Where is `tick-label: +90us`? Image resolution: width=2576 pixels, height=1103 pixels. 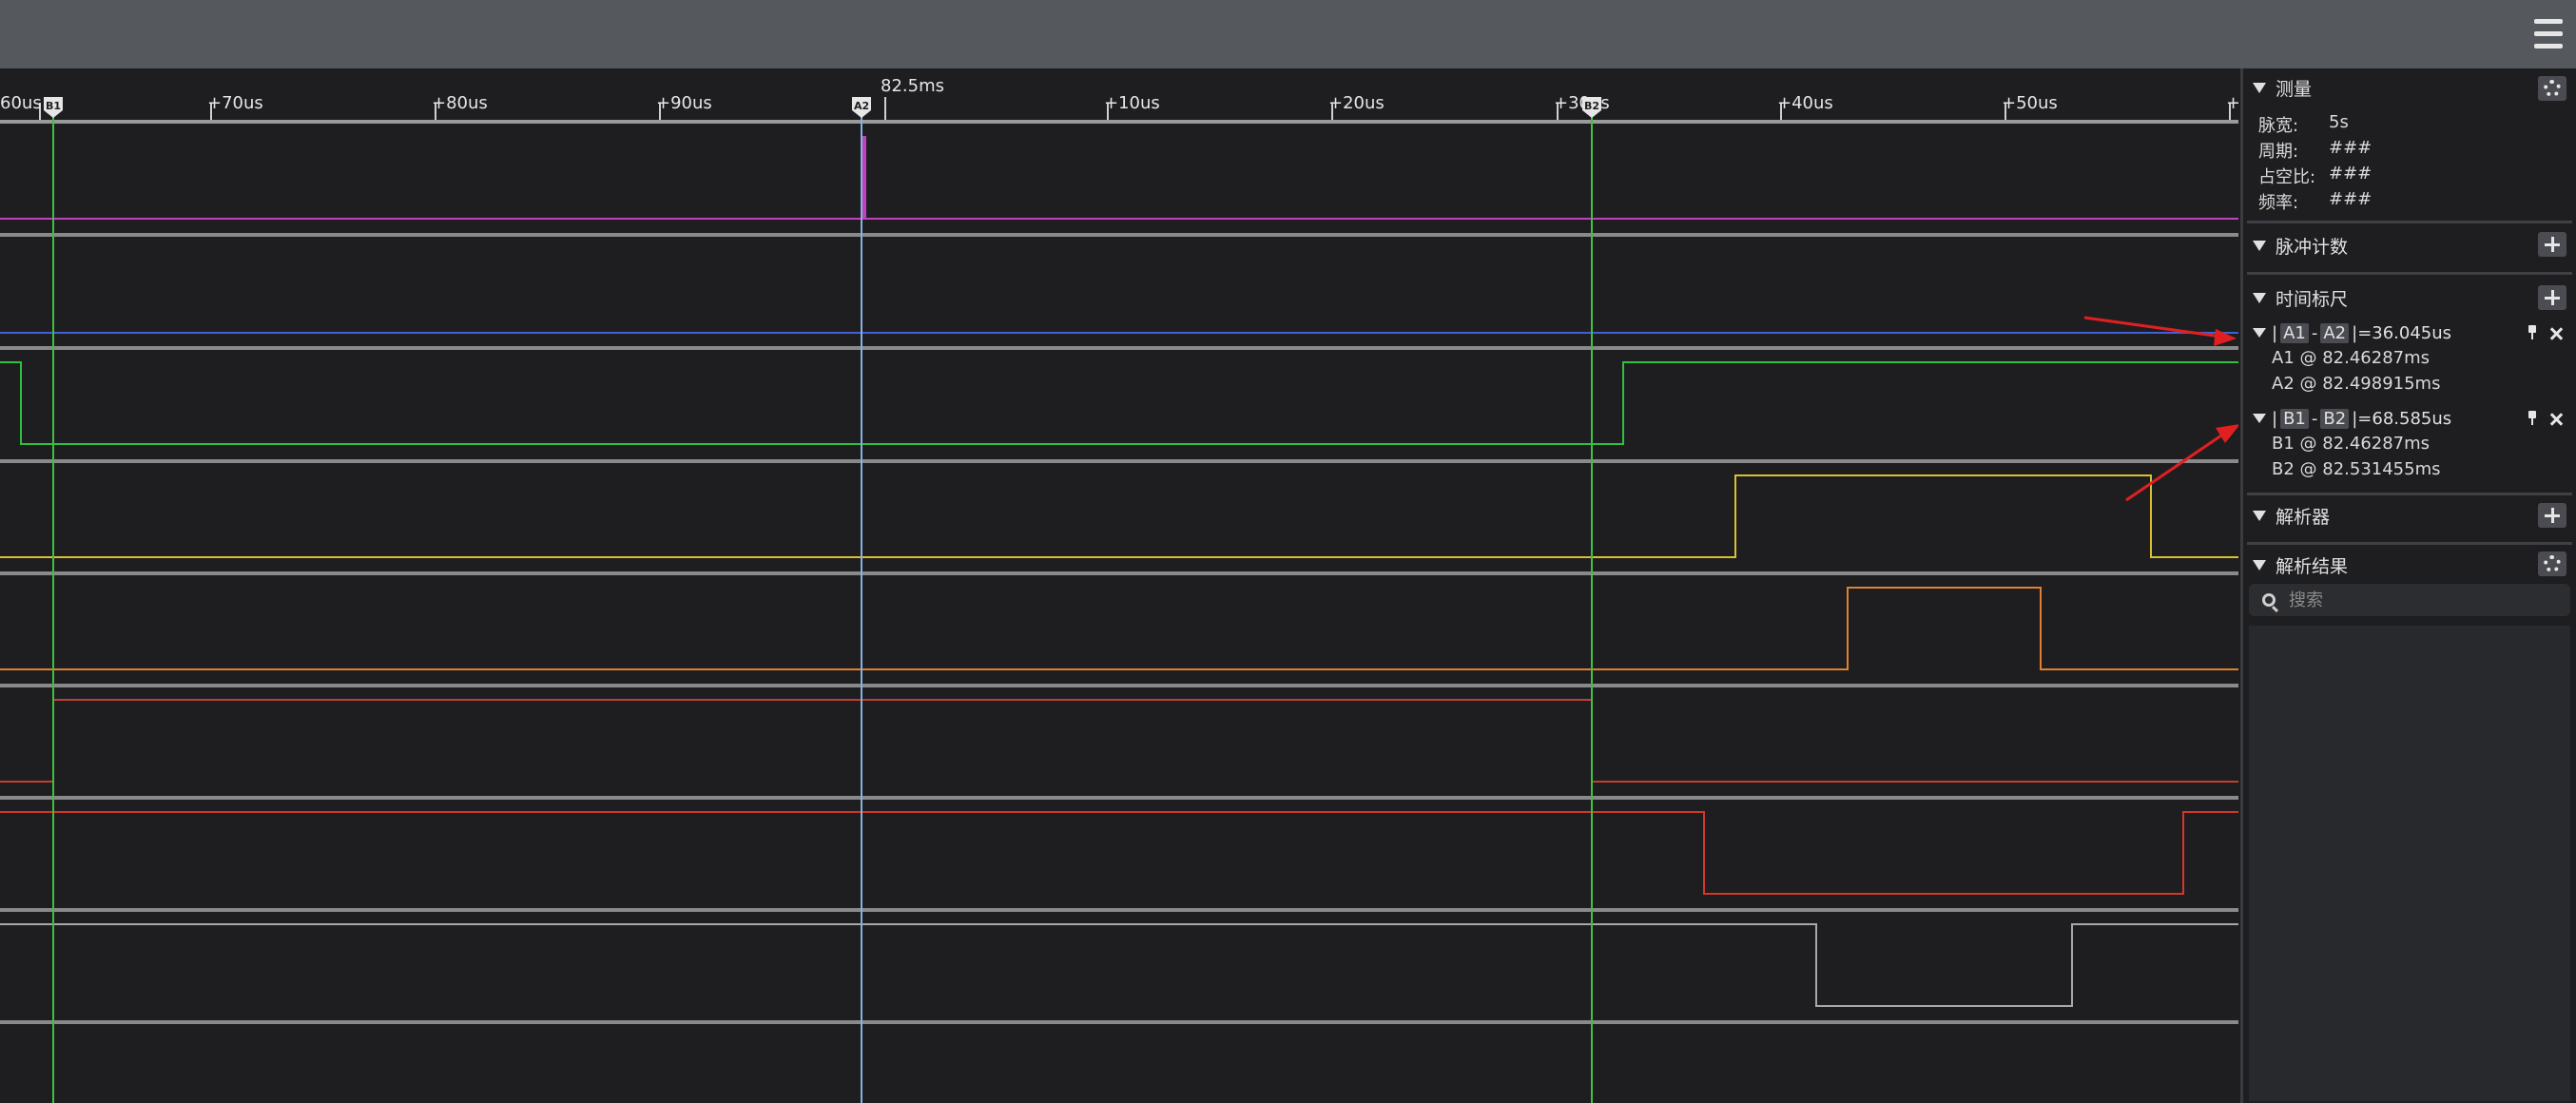
tick-label: +90us is located at coordinates (684, 103).